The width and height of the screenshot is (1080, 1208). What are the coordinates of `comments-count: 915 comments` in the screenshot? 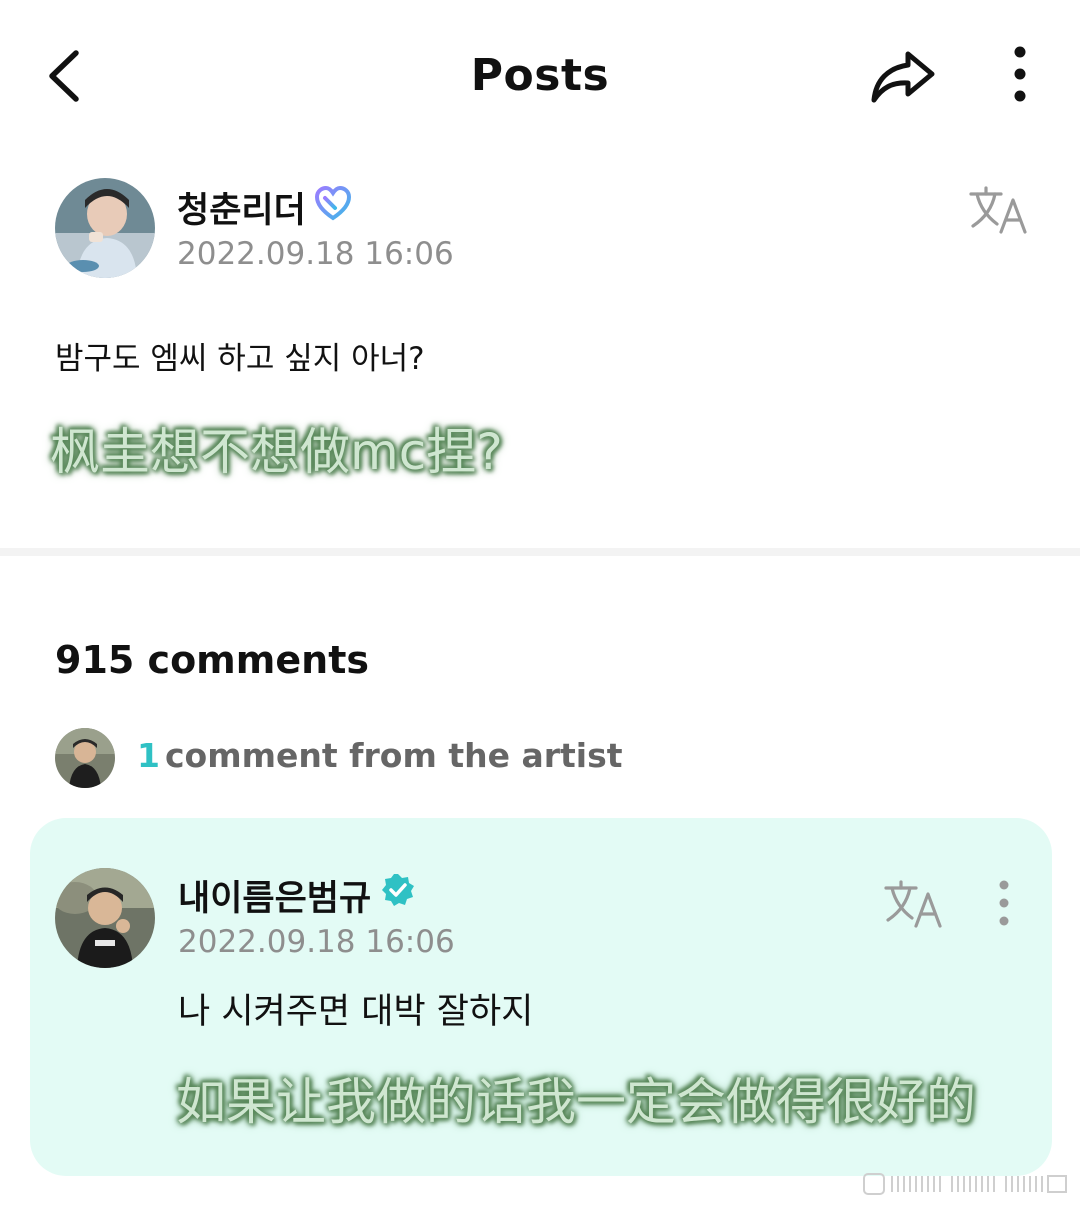 It's located at (212, 660).